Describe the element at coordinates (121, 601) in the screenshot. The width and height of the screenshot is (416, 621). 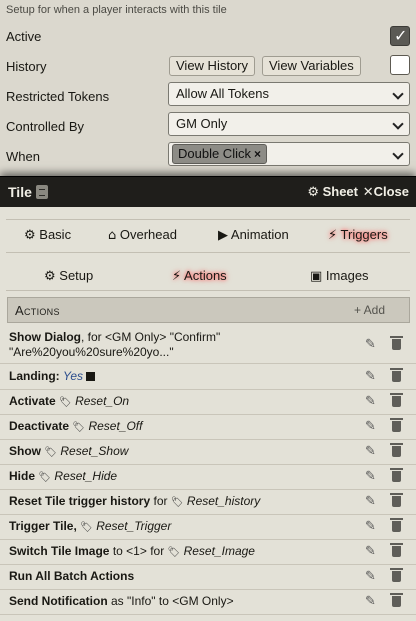
I see `action-text: Send Notification as "Info" to <GM Only>` at that location.